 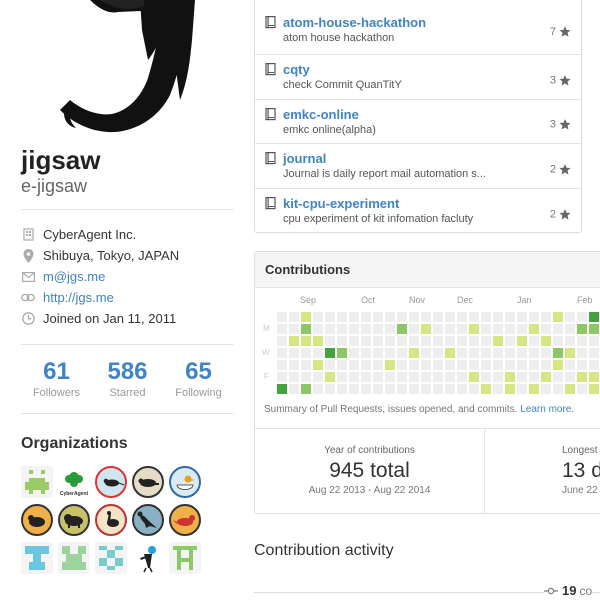 What do you see at coordinates (418, 121) in the screenshot?
I see `repo-item: emkc-online emkc online(alpha) 3` at bounding box center [418, 121].